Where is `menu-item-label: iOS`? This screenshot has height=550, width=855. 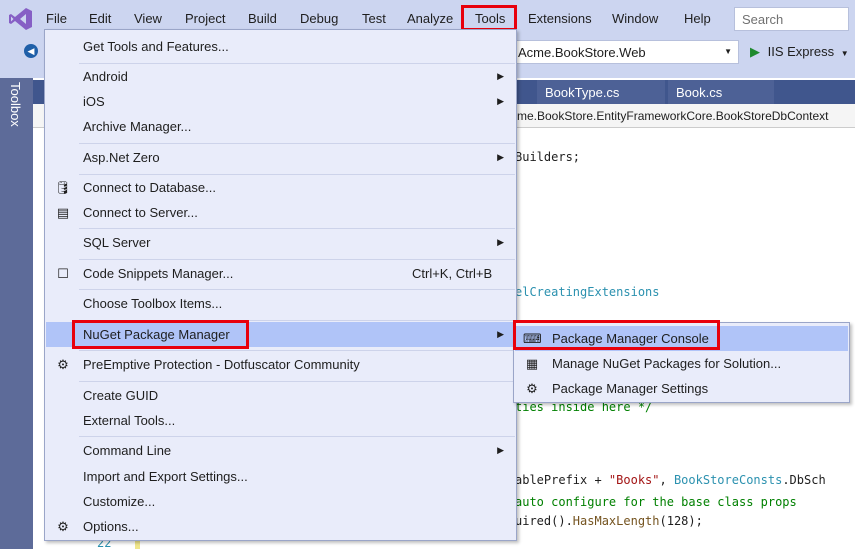
menu-item-label: iOS is located at coordinates (94, 101).